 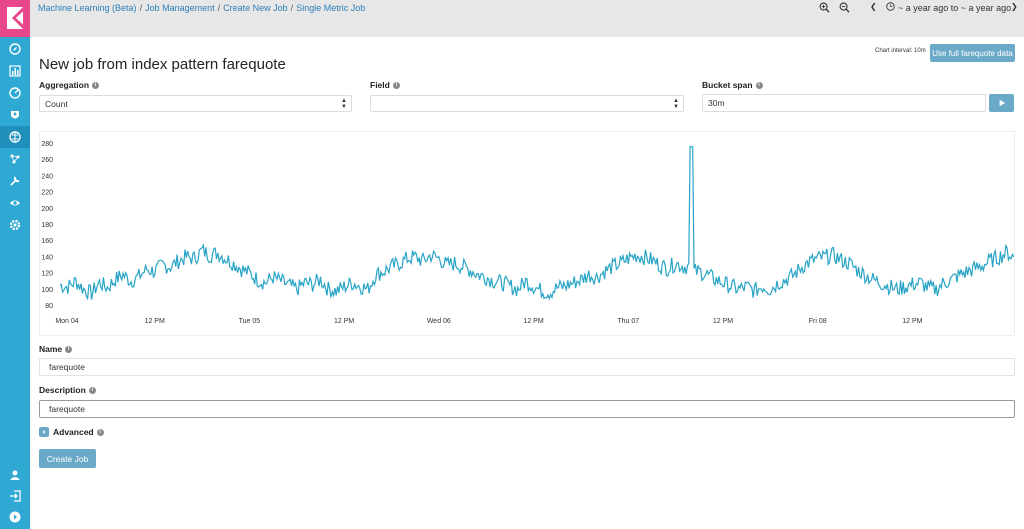 I want to click on machine-learning-icon, so click(x=15, y=137).